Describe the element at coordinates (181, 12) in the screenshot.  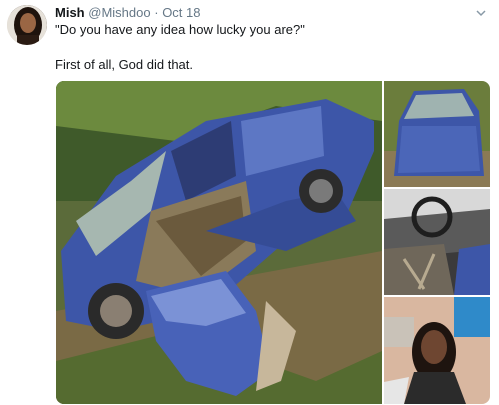
I see `tweet-date: Oct 18` at that location.